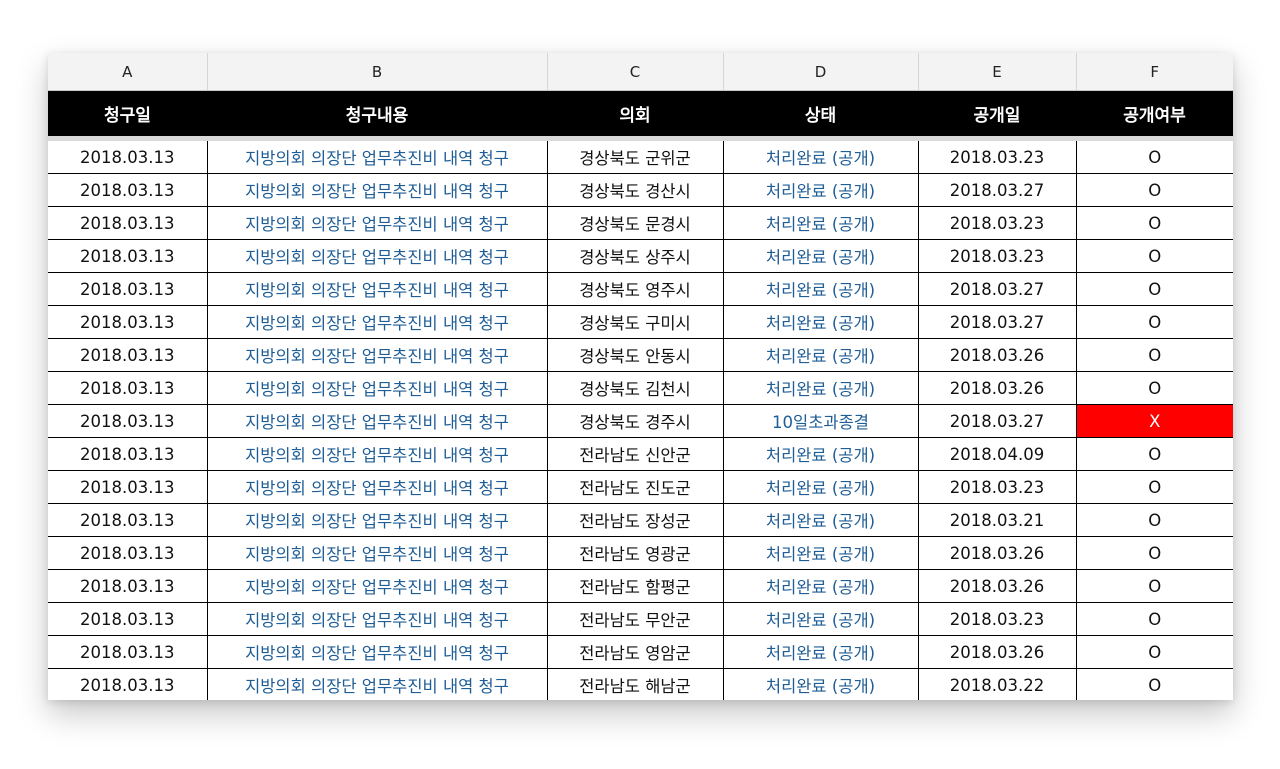  I want to click on header-request-content: 청구내용, so click(377, 115).